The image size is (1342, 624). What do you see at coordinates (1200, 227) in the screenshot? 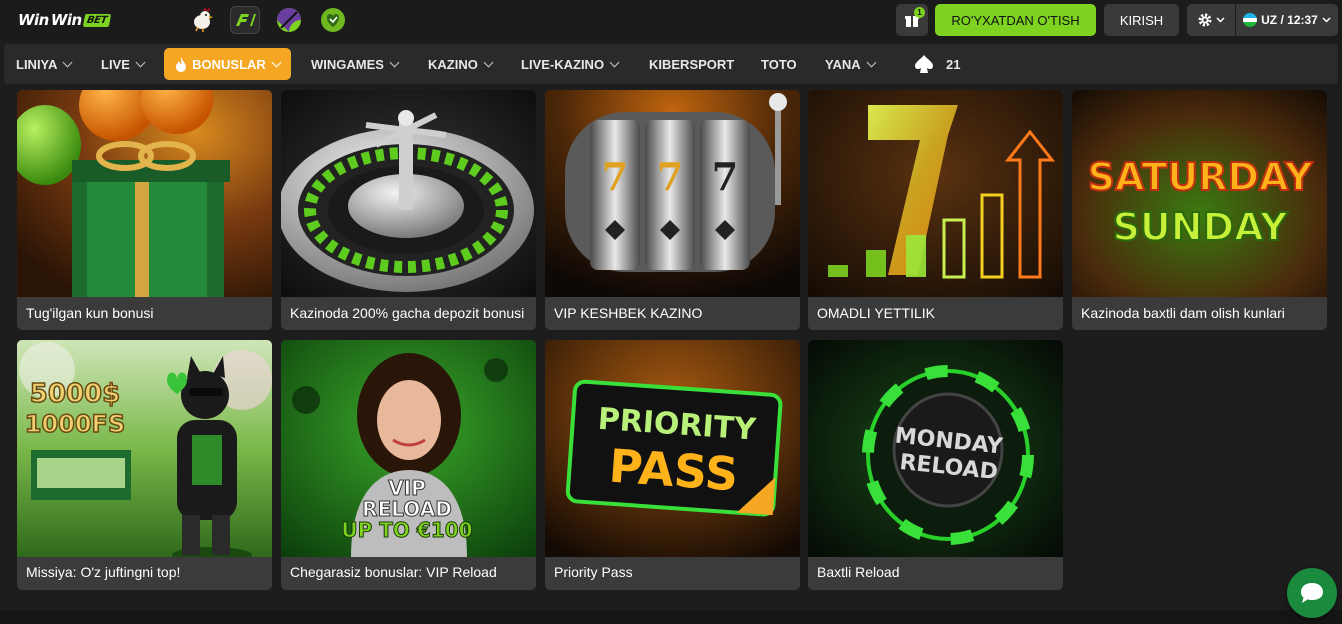
I see `art-text-sunday: SUNDAY` at bounding box center [1200, 227].